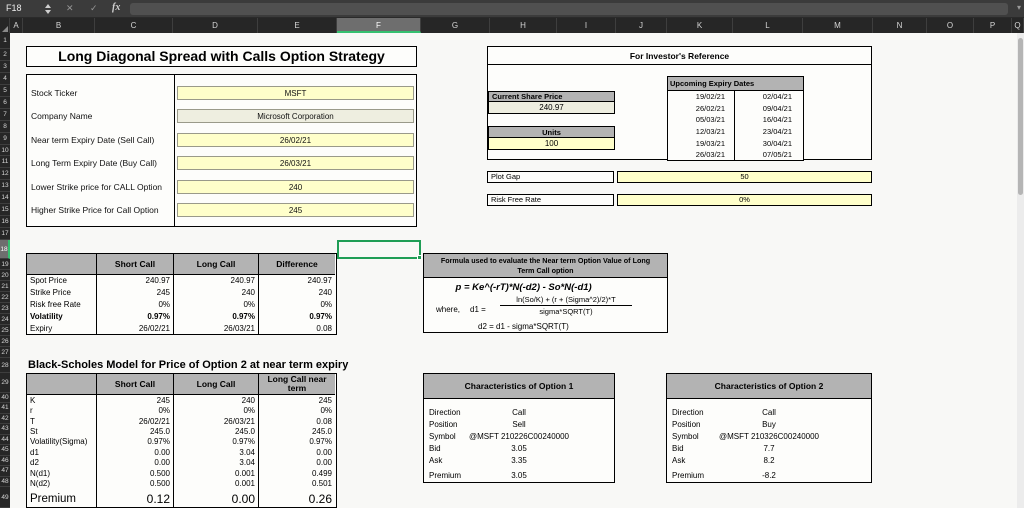  What do you see at coordinates (5, 115) in the screenshot?
I see `row-header-7: 7` at bounding box center [5, 115].